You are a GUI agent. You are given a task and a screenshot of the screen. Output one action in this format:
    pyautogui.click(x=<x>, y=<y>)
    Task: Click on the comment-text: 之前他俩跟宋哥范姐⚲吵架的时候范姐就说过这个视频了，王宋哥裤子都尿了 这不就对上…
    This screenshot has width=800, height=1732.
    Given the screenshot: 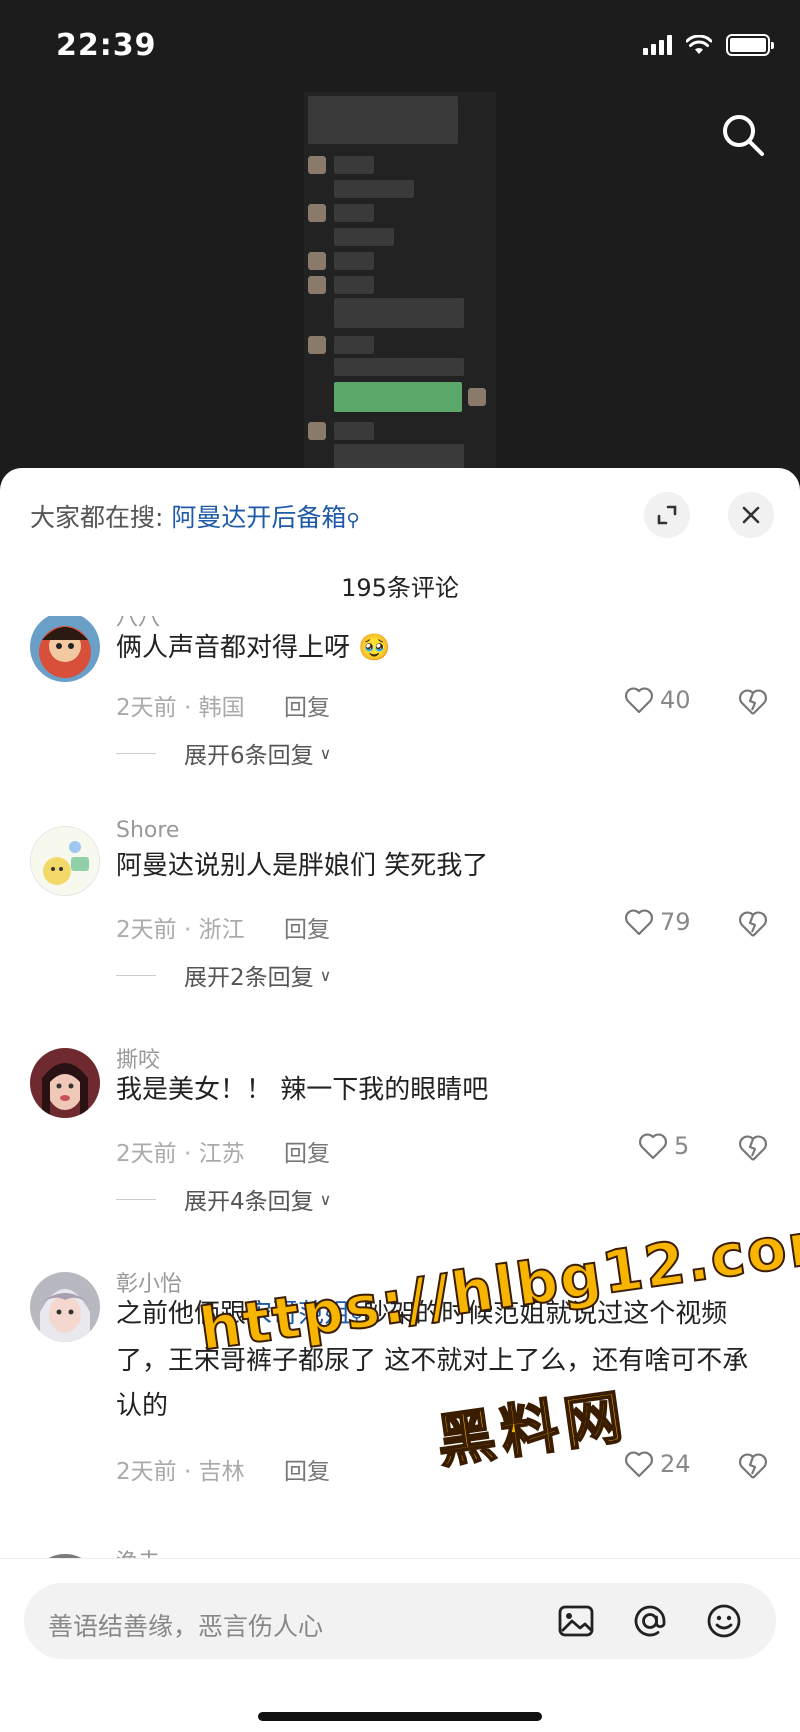 What is the action you would take?
    pyautogui.click(x=441, y=1360)
    